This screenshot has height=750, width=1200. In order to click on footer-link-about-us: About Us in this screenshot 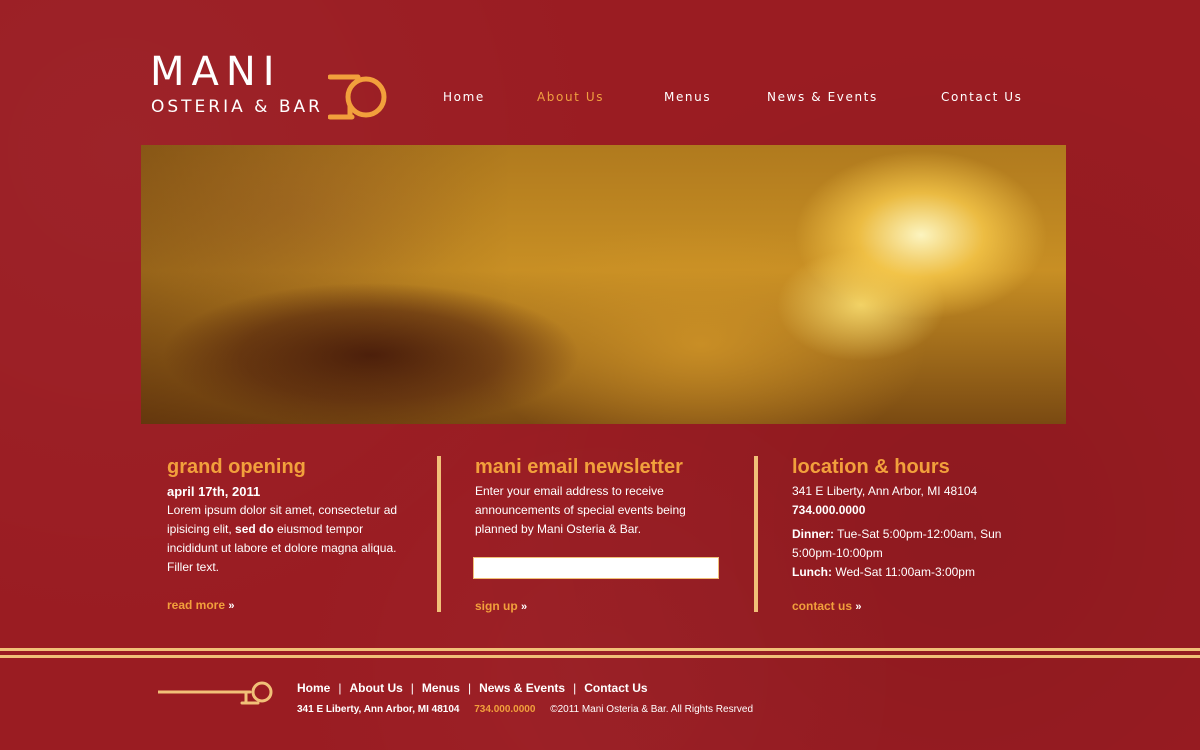, I will do `click(375, 688)`.